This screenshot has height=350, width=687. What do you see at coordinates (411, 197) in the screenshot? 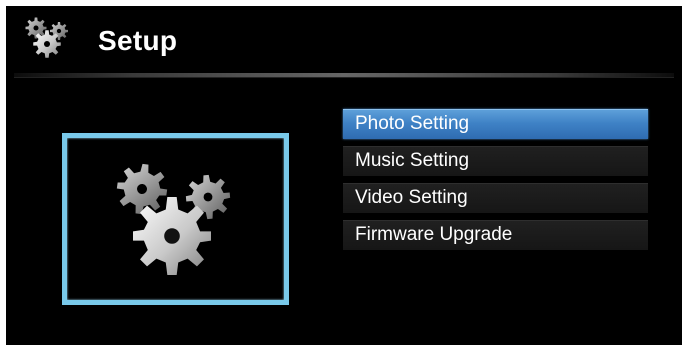
I see `menu-item-label: Video Setting` at bounding box center [411, 197].